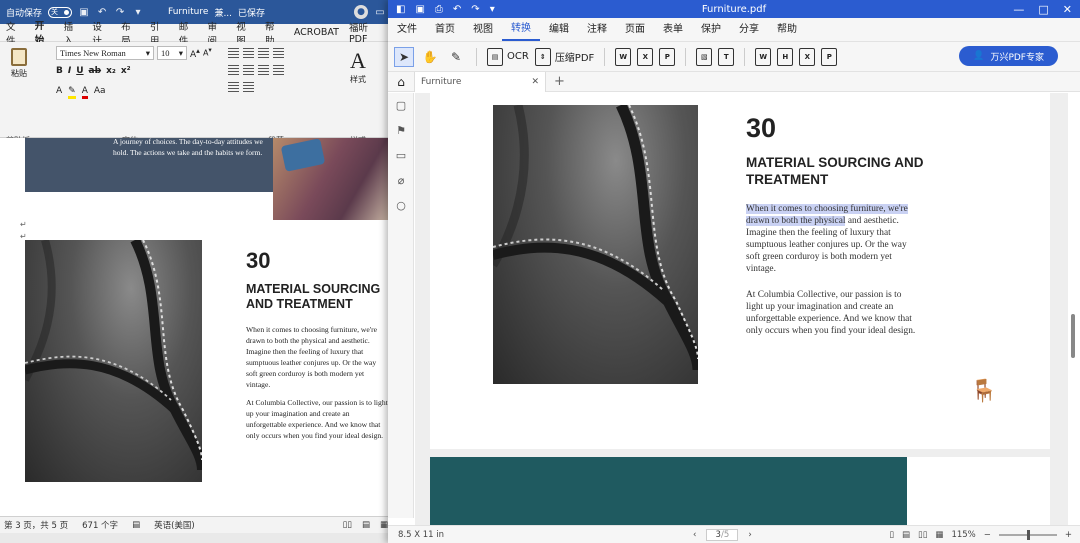  Describe the element at coordinates (749, 535) in the screenshot. I see `next-page-icon: ›` at that location.